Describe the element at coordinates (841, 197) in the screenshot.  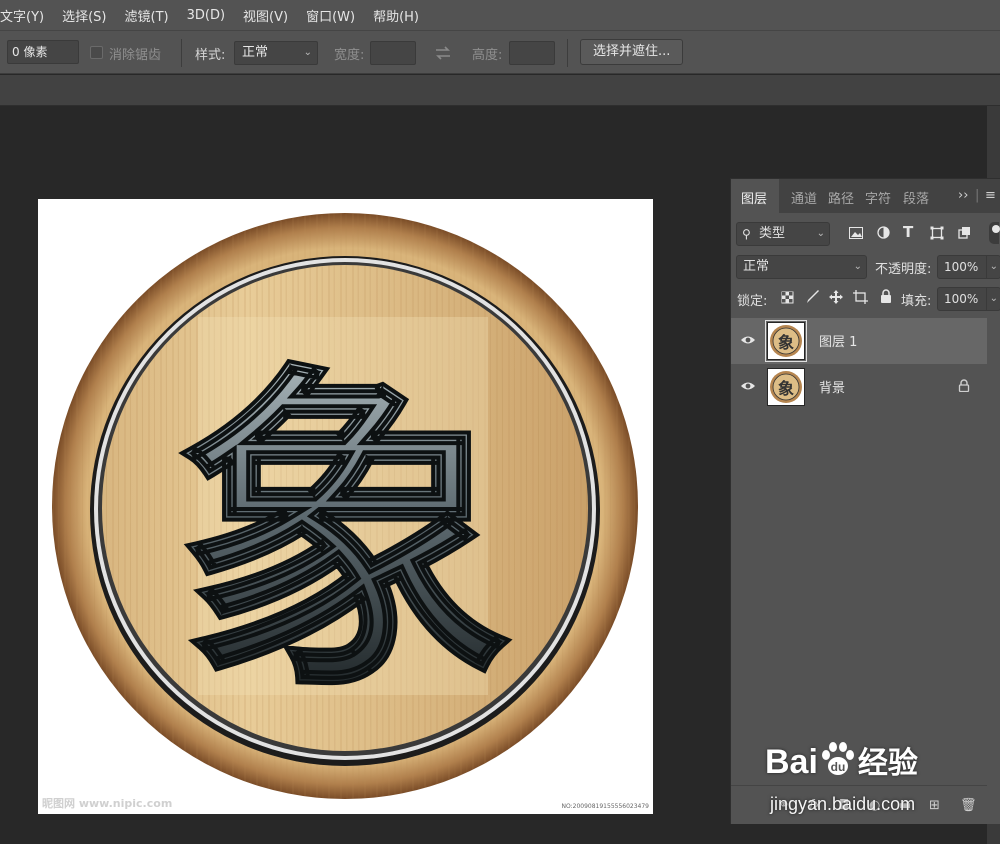
I see `tab-paths: 路径` at that location.